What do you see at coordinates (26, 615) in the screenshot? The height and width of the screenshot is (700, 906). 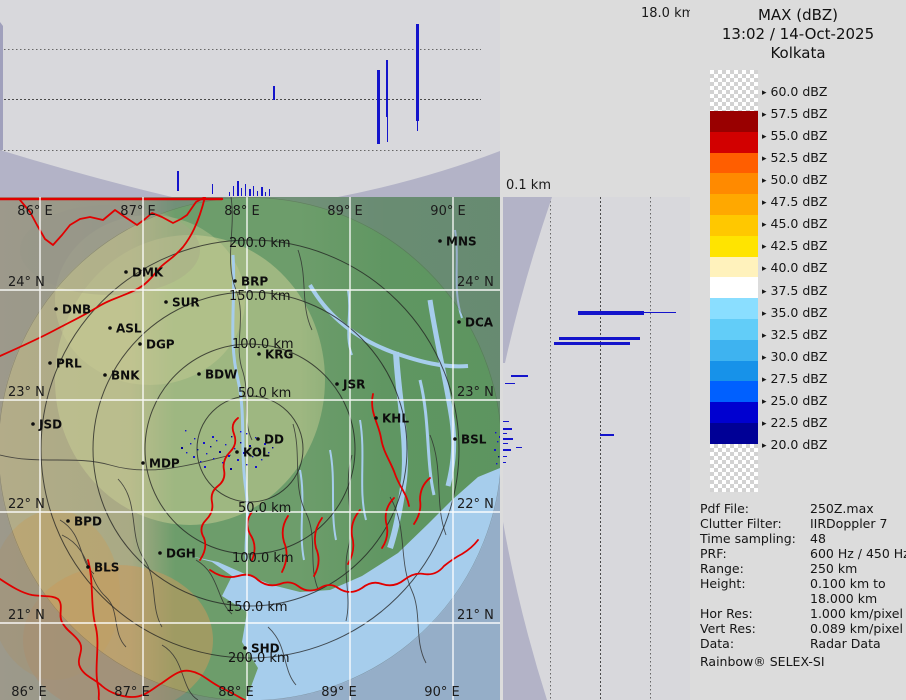 I see `latitude-label-left: 21° N` at bounding box center [26, 615].